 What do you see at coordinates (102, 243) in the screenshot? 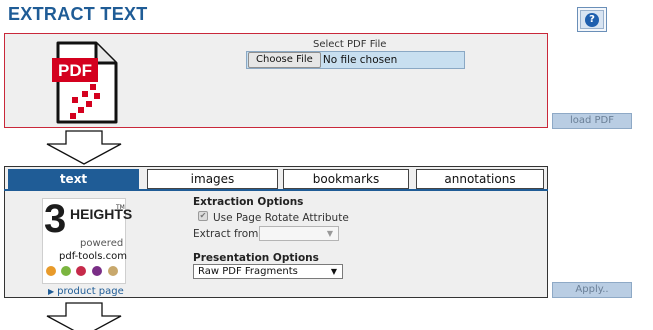
I see `logo-powered-text: powered` at bounding box center [102, 243].